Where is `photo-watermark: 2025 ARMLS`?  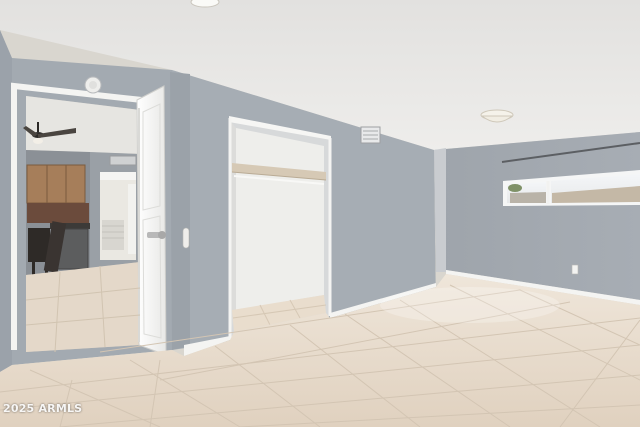
photo-watermark: 2025 ARMLS is located at coordinates (43, 408).